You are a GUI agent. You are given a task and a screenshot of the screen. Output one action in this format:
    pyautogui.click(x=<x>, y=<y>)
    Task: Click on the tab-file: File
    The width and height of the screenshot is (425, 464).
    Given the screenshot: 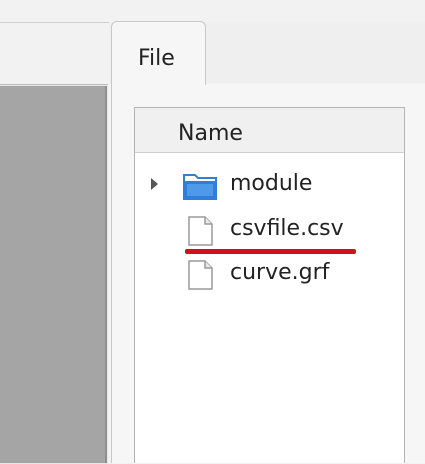 What is the action you would take?
    pyautogui.click(x=158, y=53)
    